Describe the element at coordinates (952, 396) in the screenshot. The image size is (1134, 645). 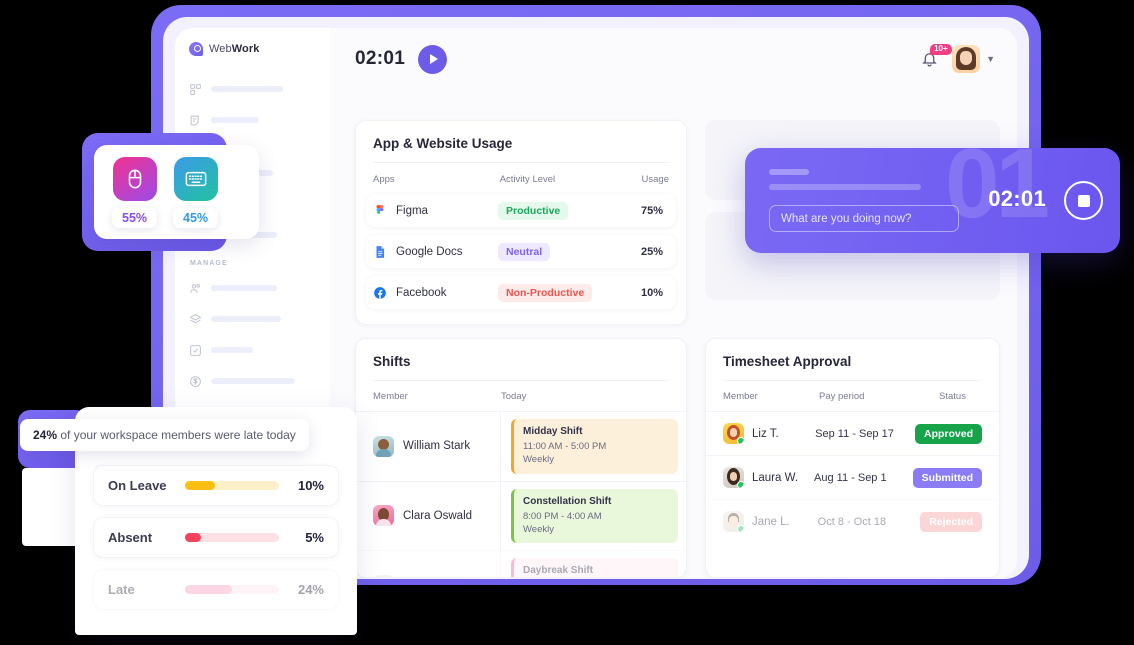
I see `ts-col-status: Status` at that location.